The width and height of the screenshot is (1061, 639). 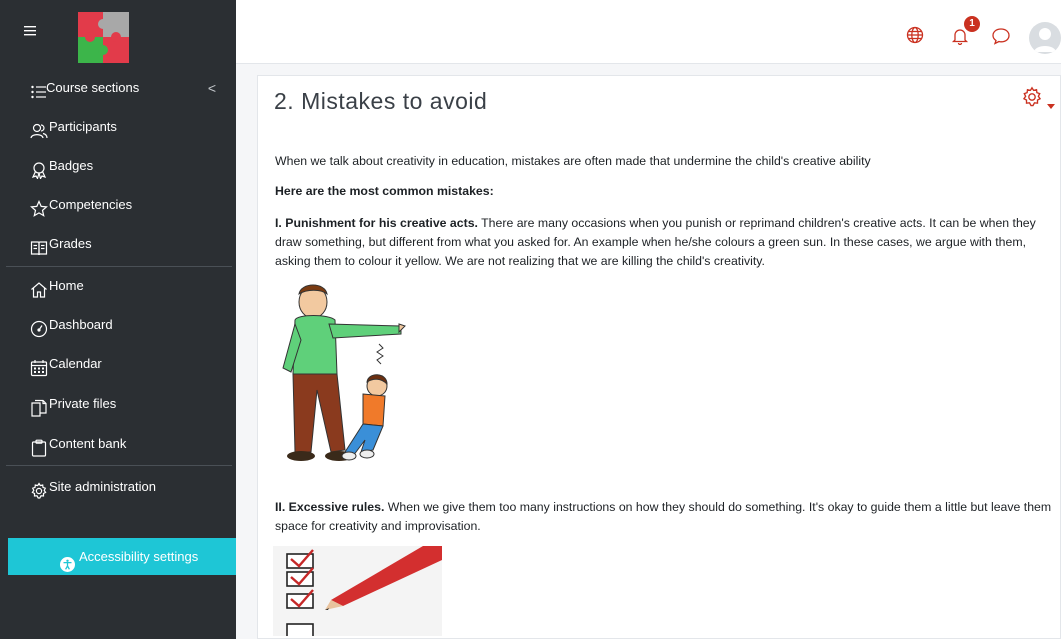 I want to click on home-icon, so click(x=39, y=287).